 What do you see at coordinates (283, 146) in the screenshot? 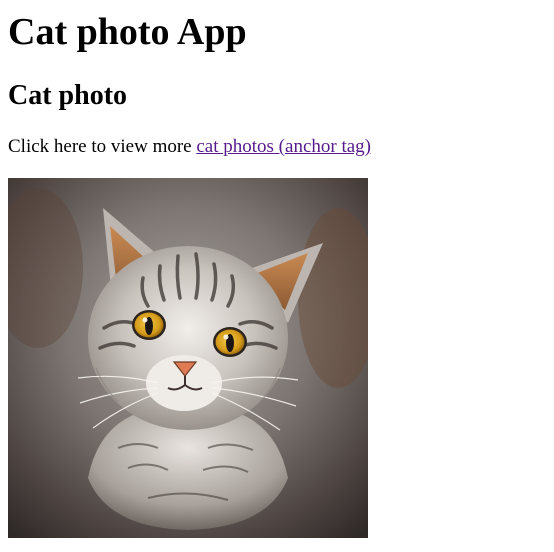
I see `cat-photos-link: cat photos (anchor tag)` at bounding box center [283, 146].